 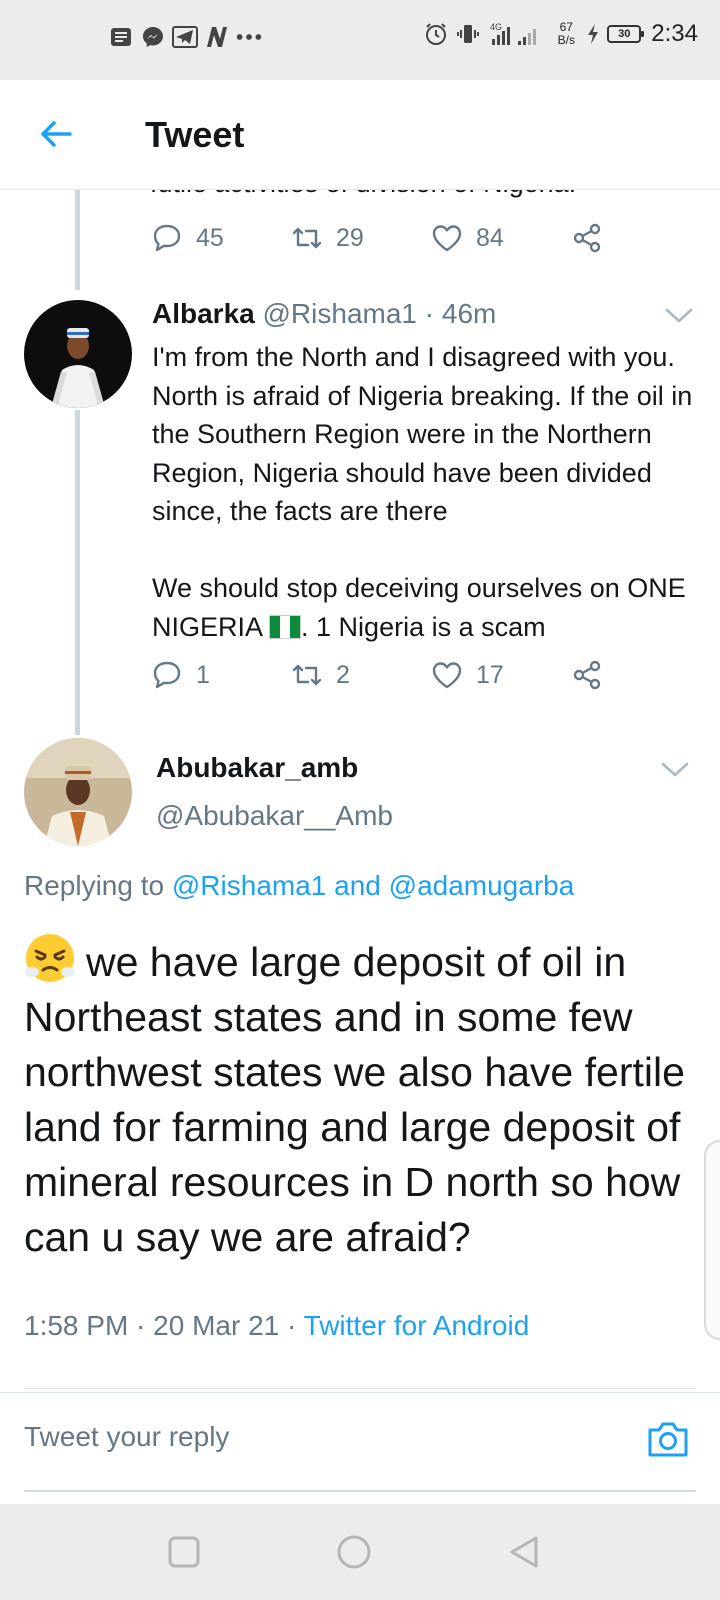 I want to click on notification-icons, so click(x=185, y=37).